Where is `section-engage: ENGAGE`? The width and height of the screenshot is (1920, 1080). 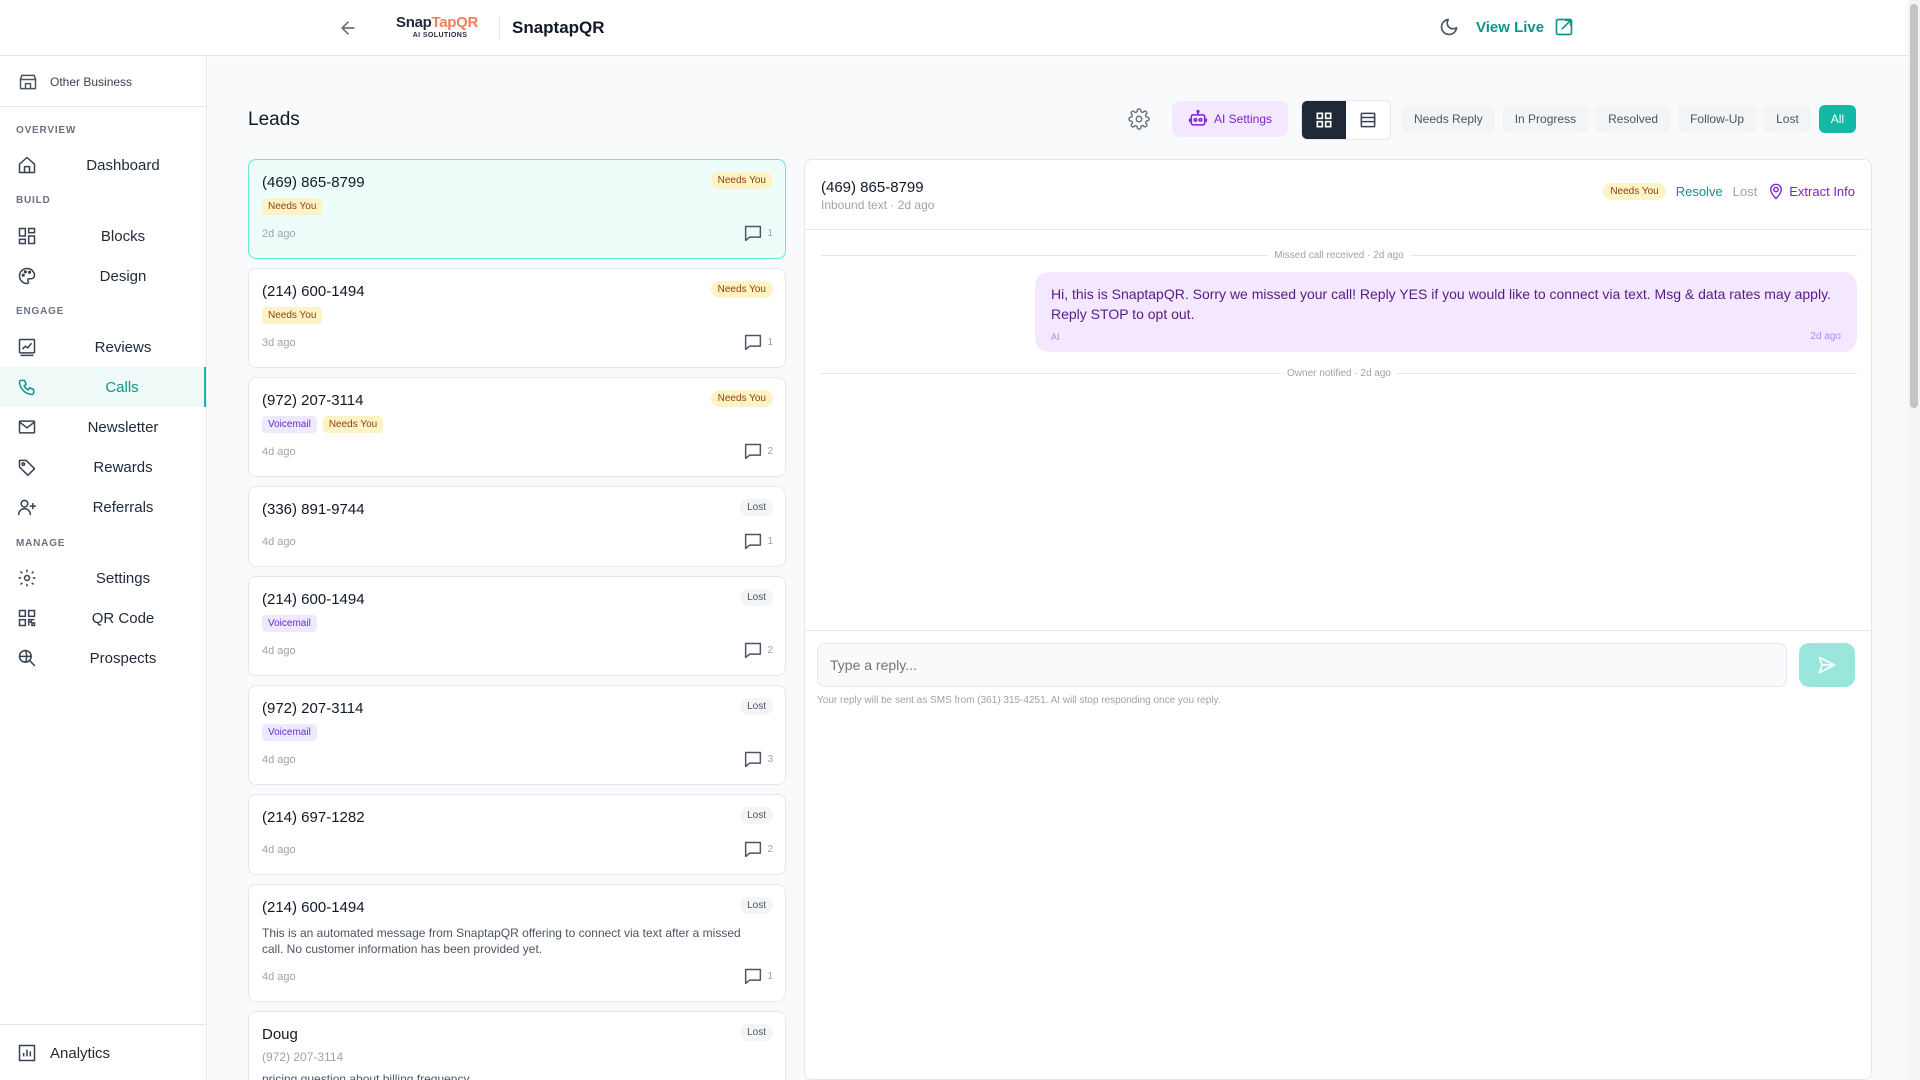 section-engage: ENGAGE is located at coordinates (40, 311).